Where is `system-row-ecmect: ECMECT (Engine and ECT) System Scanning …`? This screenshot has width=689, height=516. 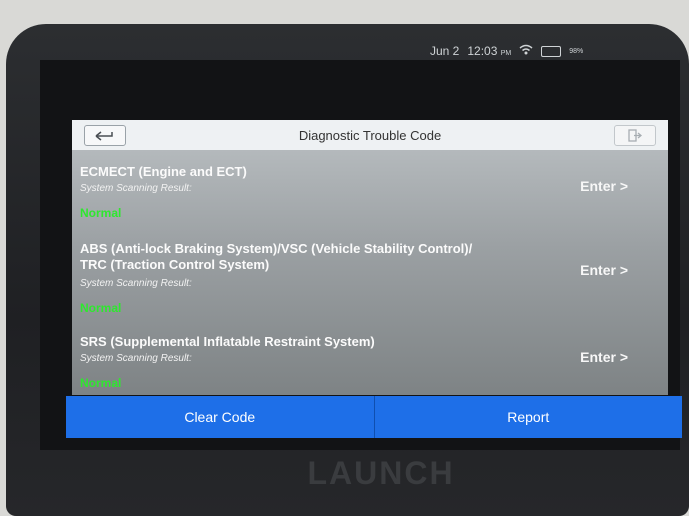
system-row-ecmect: ECMECT (Engine and ECT) System Scanning … is located at coordinates (370, 186).